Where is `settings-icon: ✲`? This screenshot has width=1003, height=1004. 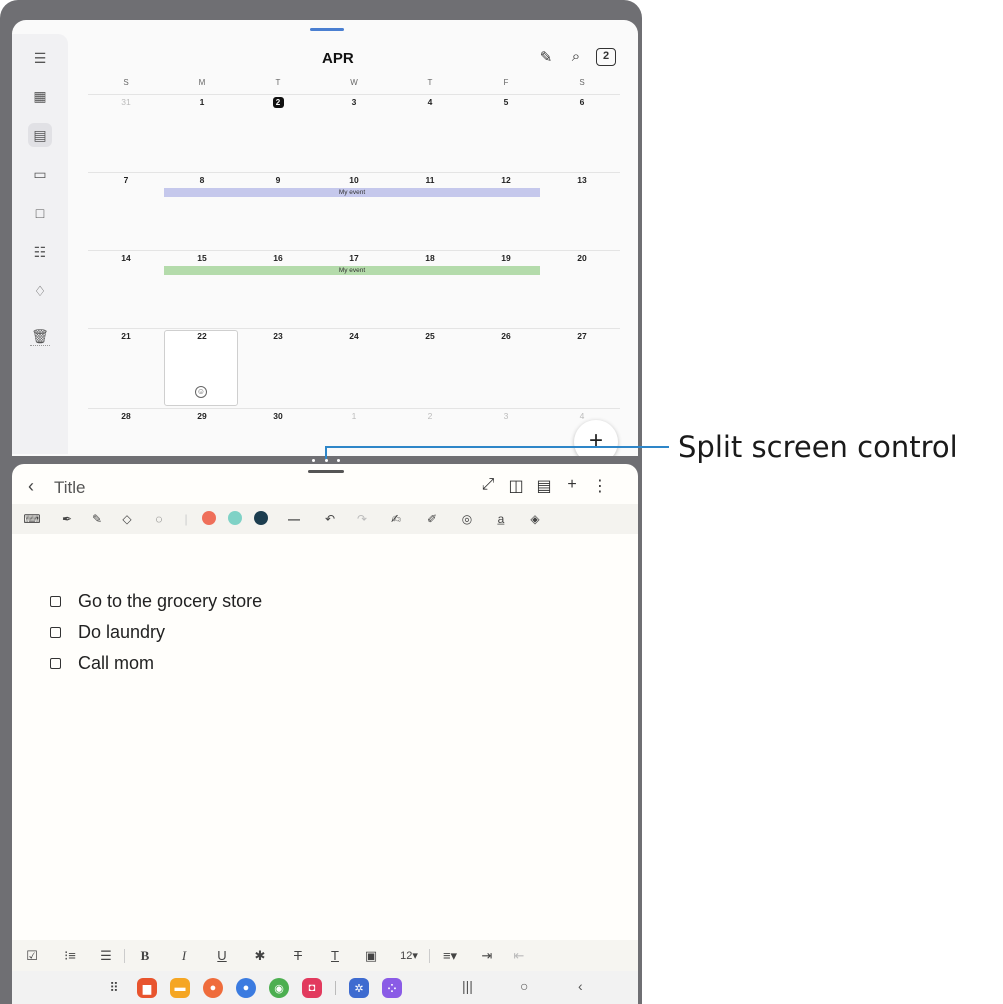
settings-icon: ✲ is located at coordinates (359, 988).